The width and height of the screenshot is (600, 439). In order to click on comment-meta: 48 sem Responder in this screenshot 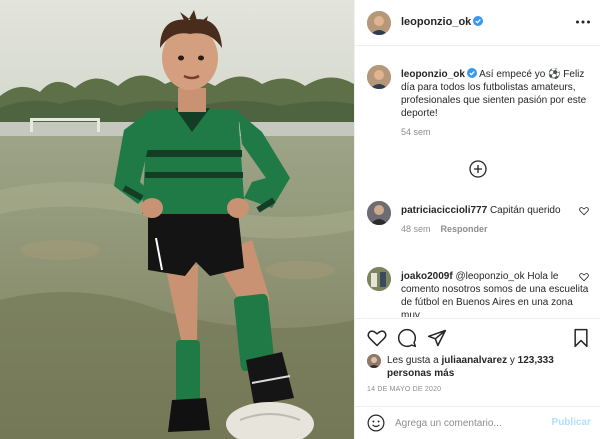, I will do `click(496, 229)`.